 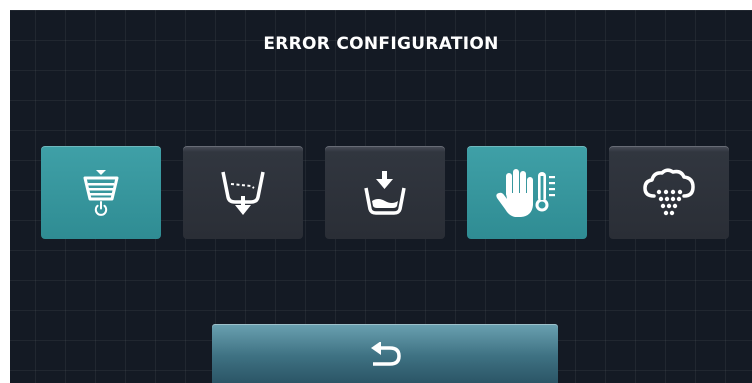 I want to click on tank-power-icon, so click(x=101, y=192).